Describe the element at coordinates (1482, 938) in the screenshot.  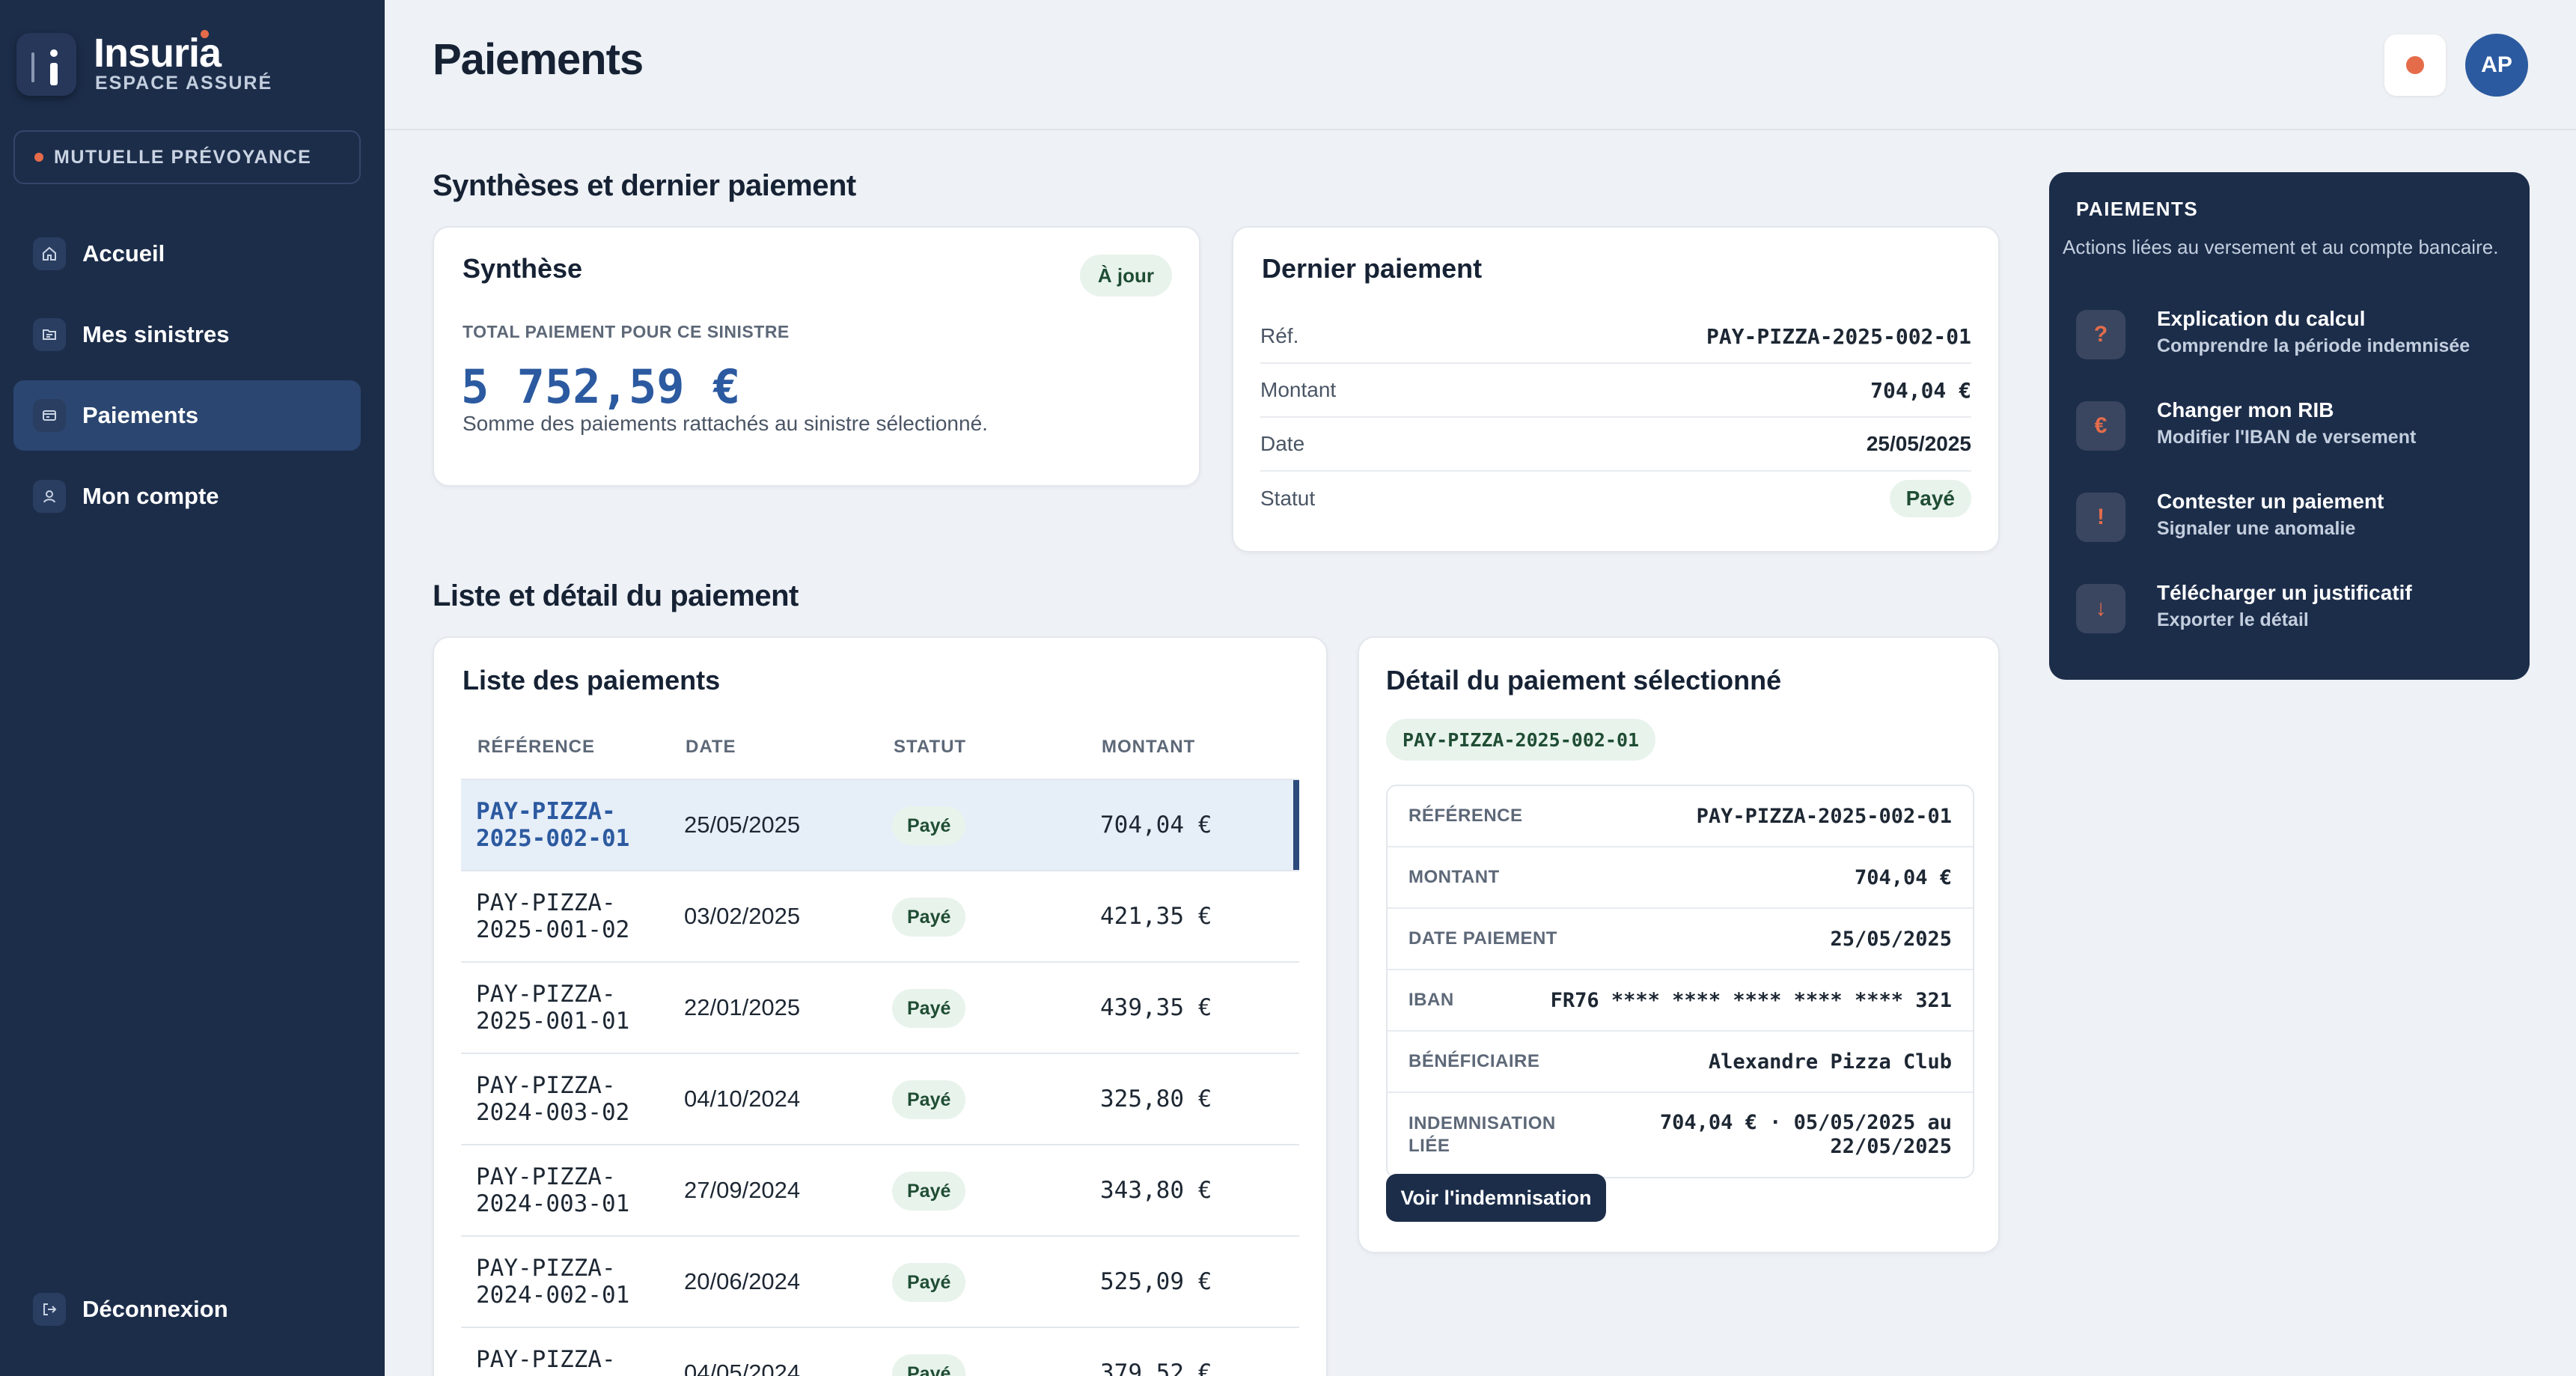
I see `row-label: DATE PAIEMENT` at that location.